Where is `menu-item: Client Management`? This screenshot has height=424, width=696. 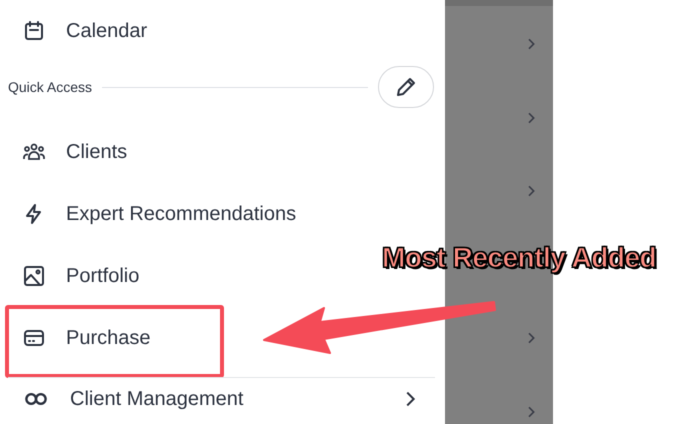
menu-item: Client Management is located at coordinates (221, 399).